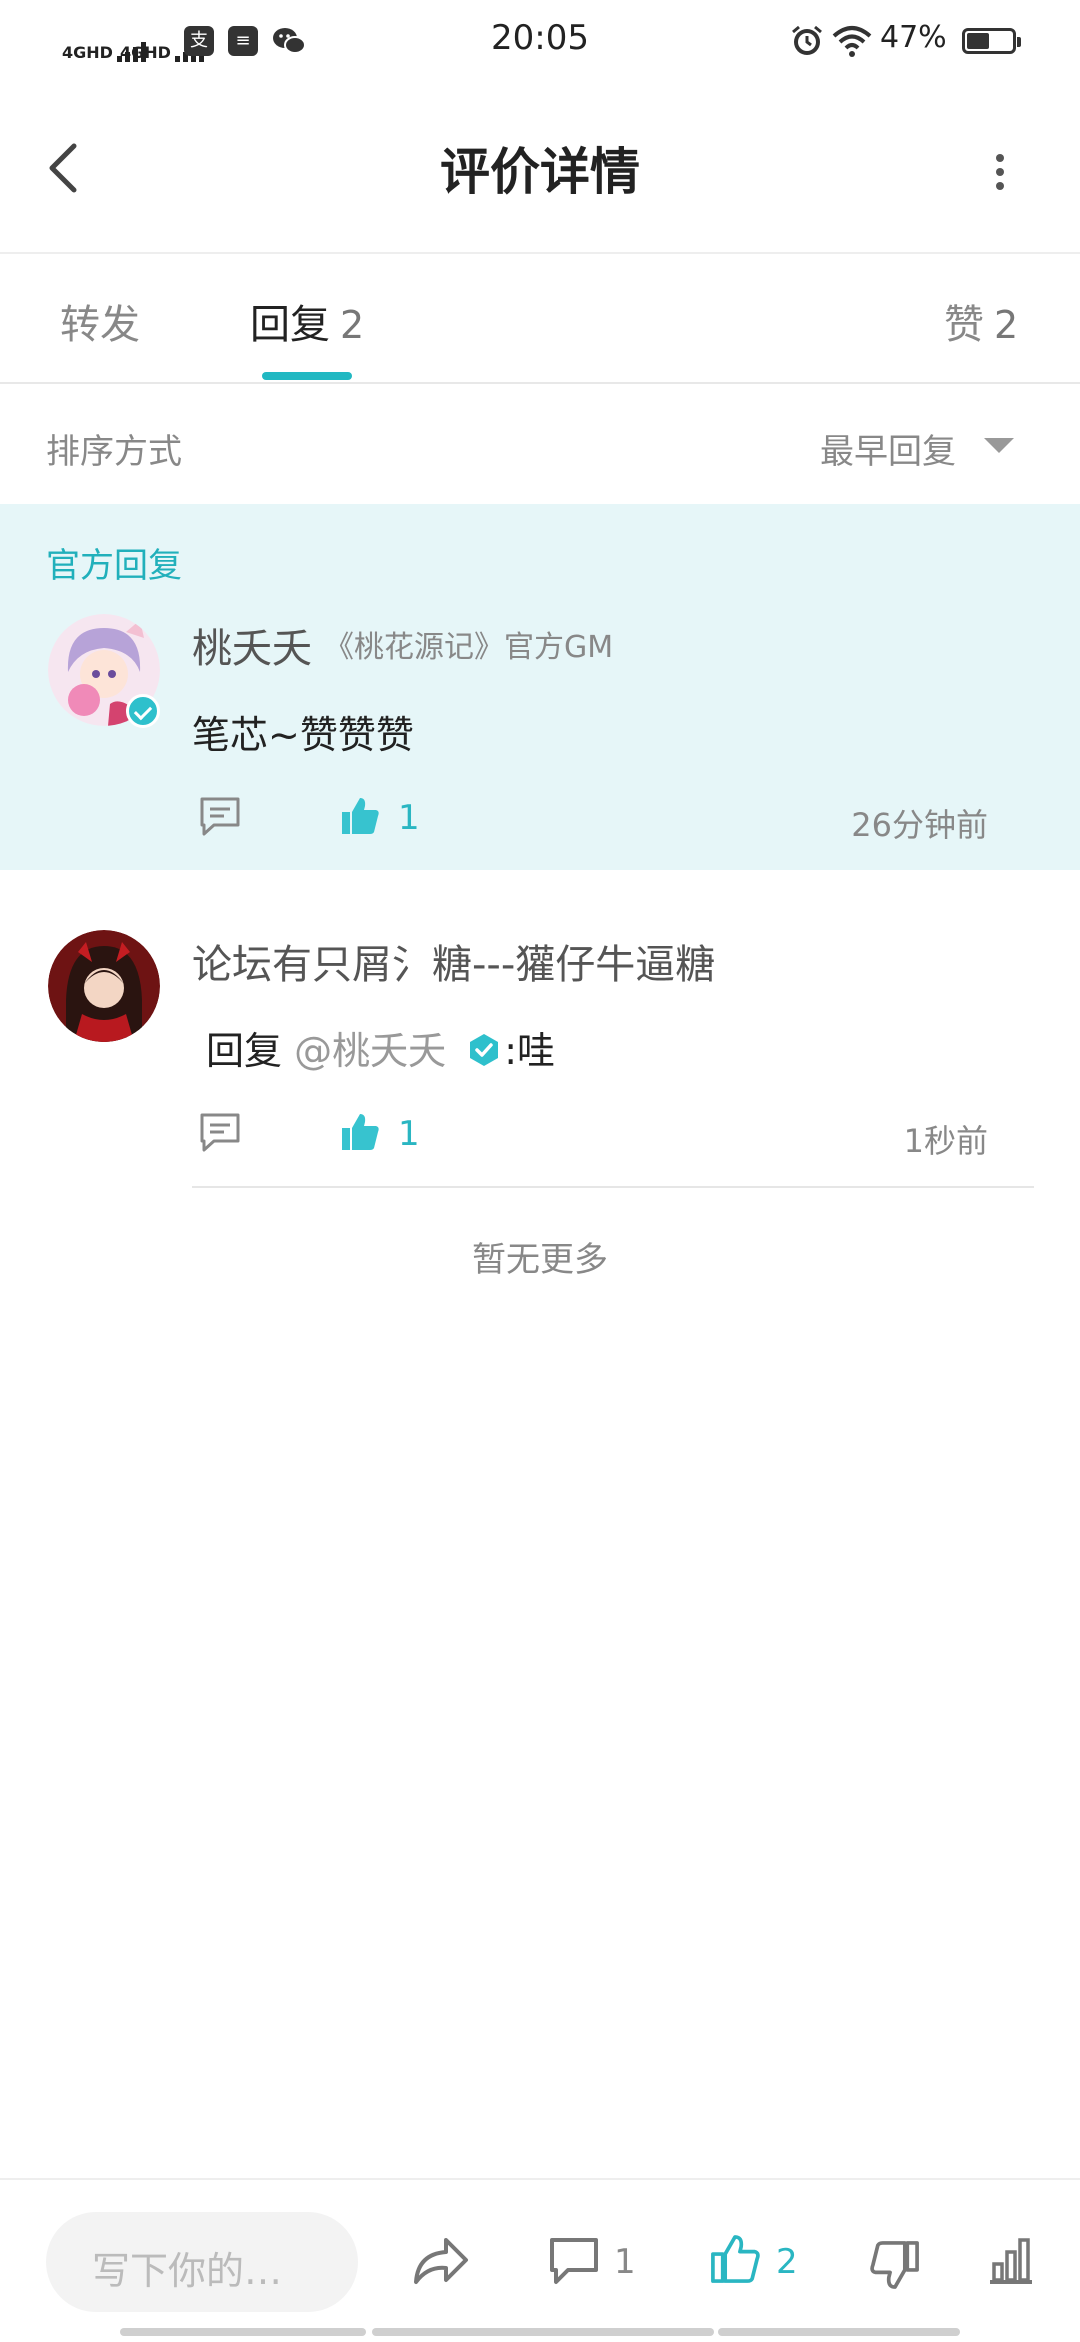 The image size is (1080, 2342). I want to click on official-reply-content: 笔芯~赞赞赞, so click(303, 735).